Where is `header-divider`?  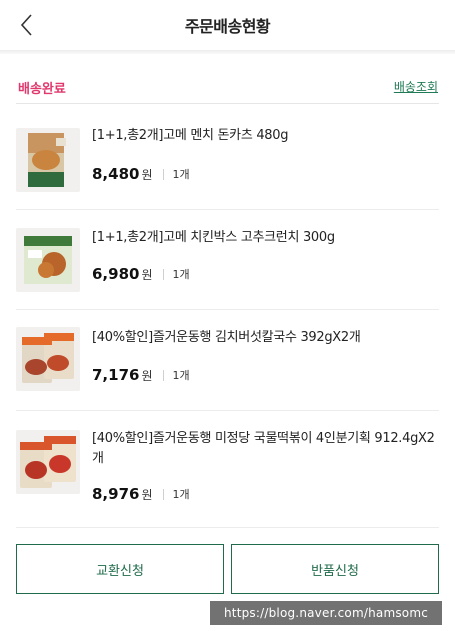 header-divider is located at coordinates (227, 52).